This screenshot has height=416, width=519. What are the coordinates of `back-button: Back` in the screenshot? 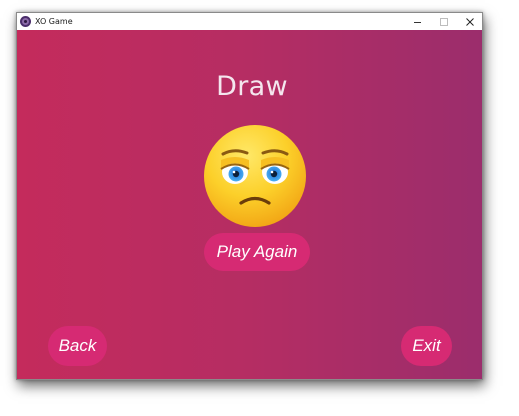 It's located at (77, 346).